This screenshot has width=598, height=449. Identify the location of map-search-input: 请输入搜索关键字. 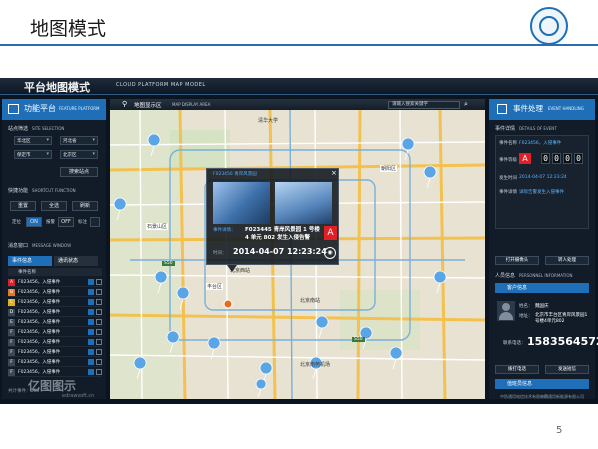
(424, 105).